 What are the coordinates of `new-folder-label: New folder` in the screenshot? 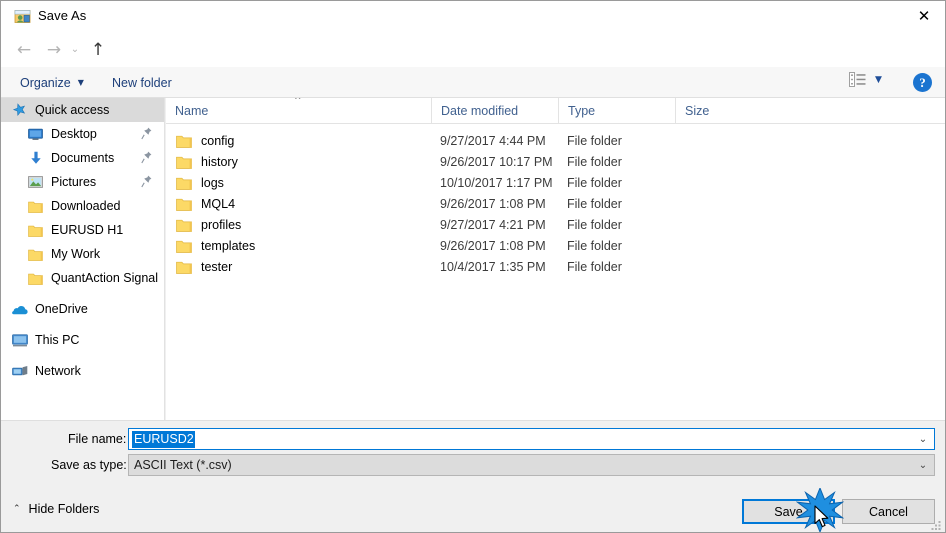 It's located at (142, 82).